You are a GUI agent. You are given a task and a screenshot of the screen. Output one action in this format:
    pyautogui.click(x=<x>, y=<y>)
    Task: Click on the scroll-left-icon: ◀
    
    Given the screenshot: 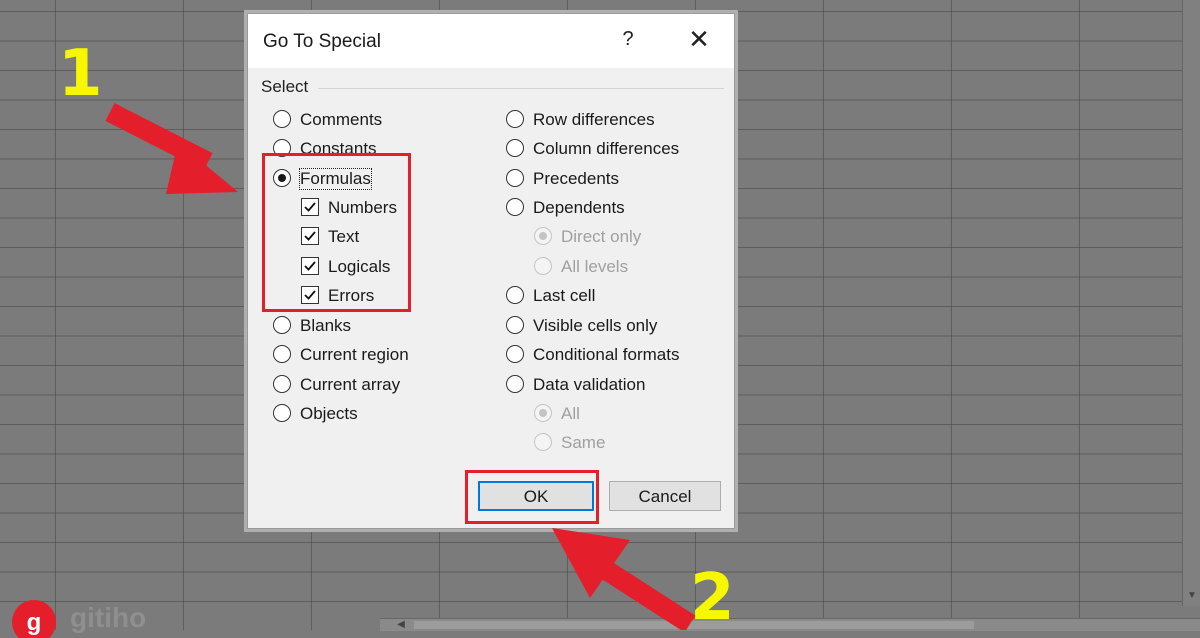 What is the action you would take?
    pyautogui.click(x=401, y=625)
    